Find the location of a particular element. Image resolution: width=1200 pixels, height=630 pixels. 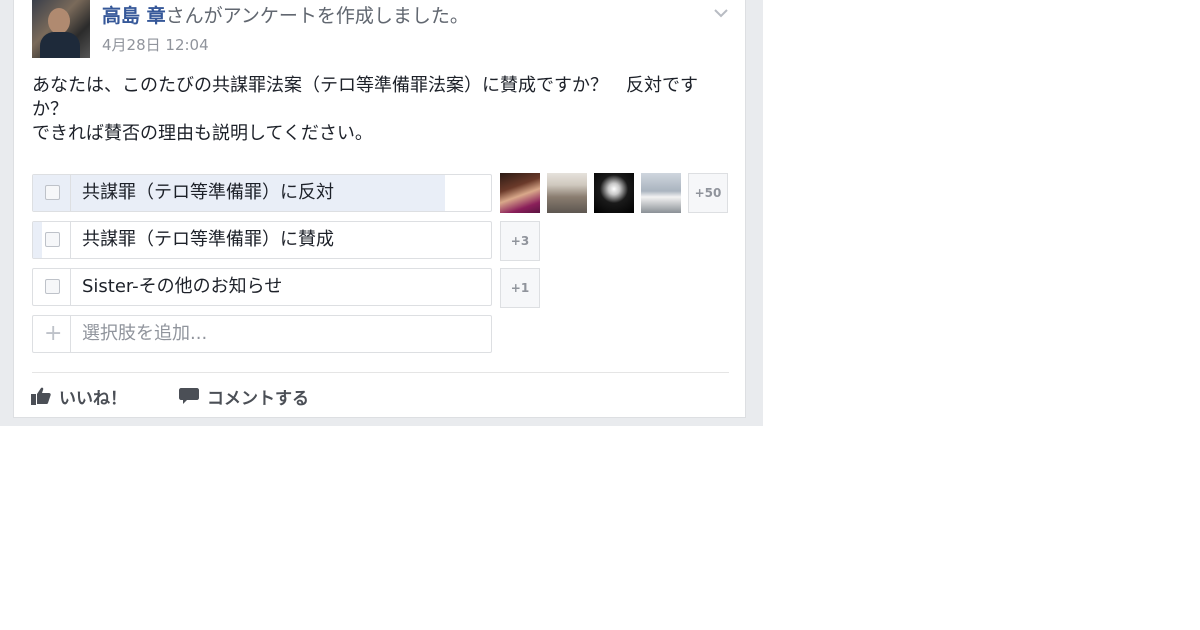

plus-icon: + is located at coordinates (53, 334).